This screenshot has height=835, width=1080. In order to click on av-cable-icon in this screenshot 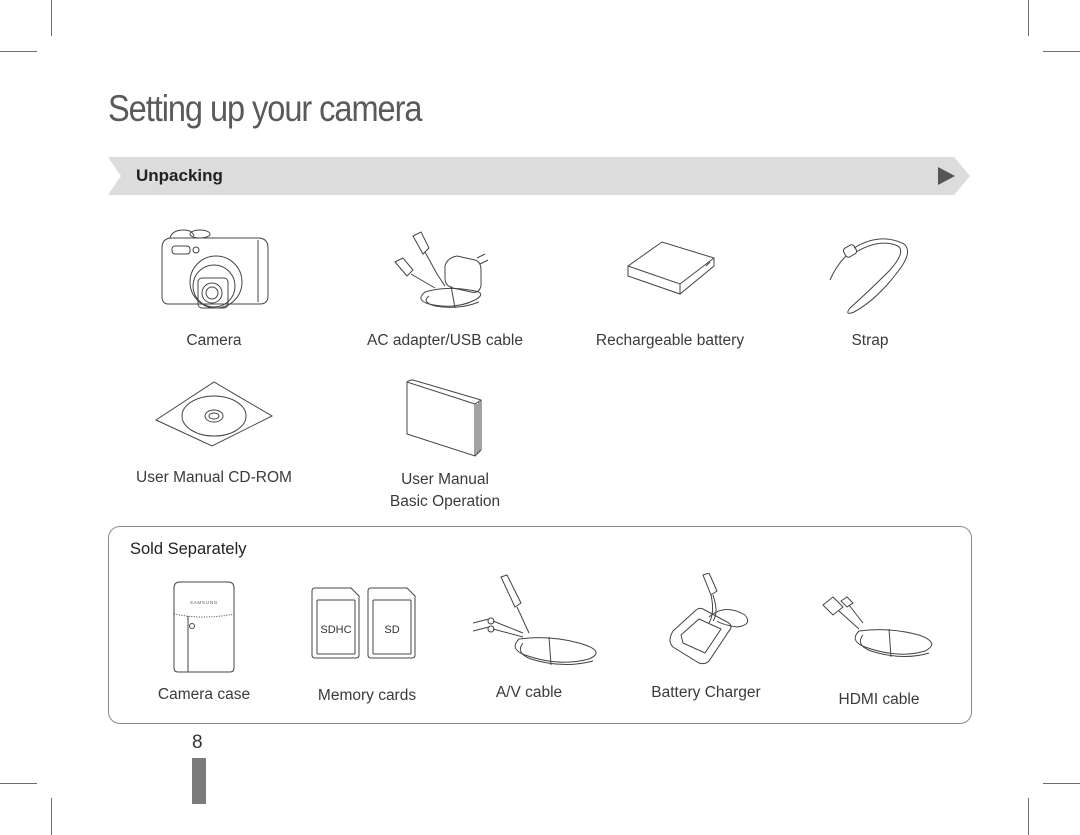, I will do `click(534, 620)`.